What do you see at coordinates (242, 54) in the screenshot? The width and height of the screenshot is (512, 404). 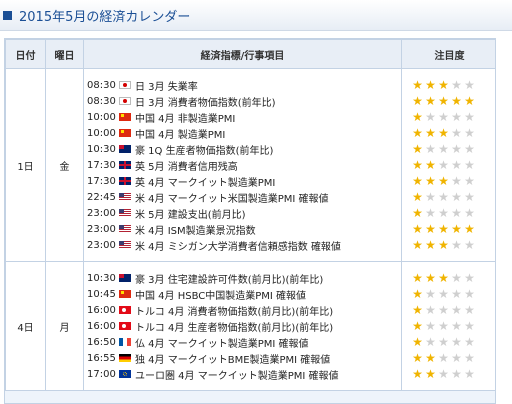 I see `col-header-event: 経済指標/行事項目` at bounding box center [242, 54].